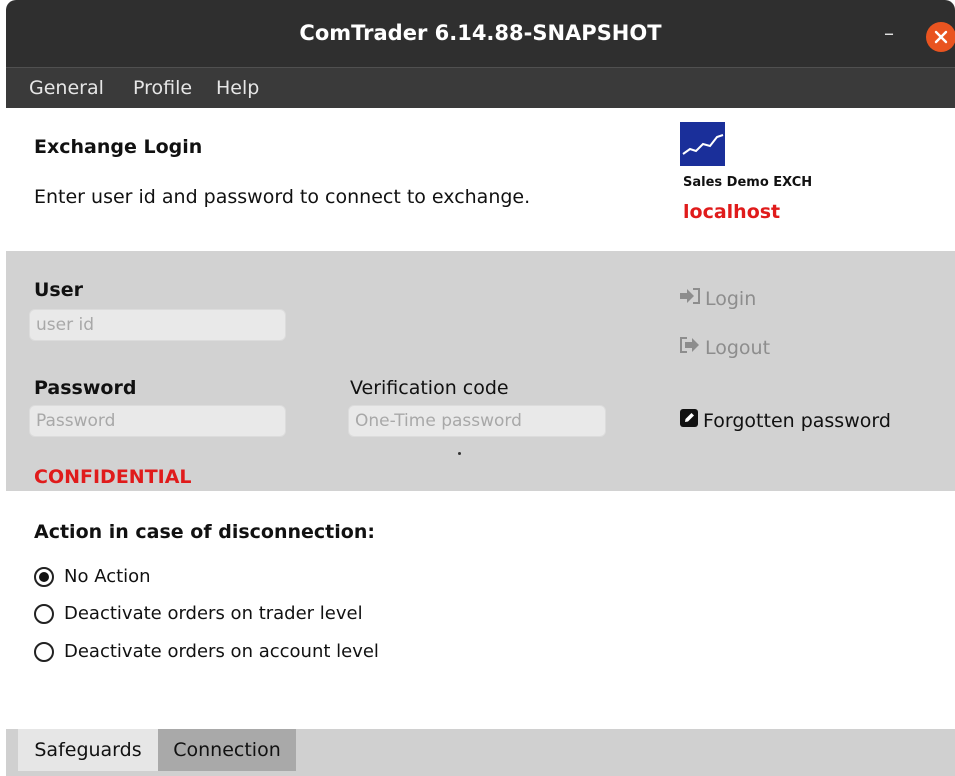 This screenshot has width=955, height=776. Describe the element at coordinates (690, 347) in the screenshot. I see `sign-out-icon` at that location.